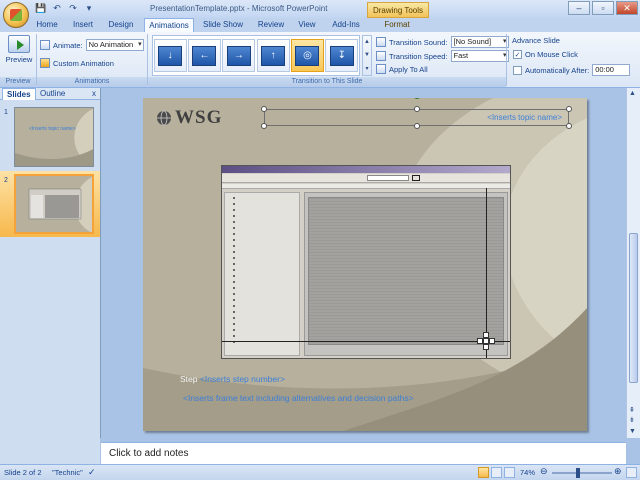  Describe the element at coordinates (633, 308) in the screenshot. I see `scroll-thumb` at that location.